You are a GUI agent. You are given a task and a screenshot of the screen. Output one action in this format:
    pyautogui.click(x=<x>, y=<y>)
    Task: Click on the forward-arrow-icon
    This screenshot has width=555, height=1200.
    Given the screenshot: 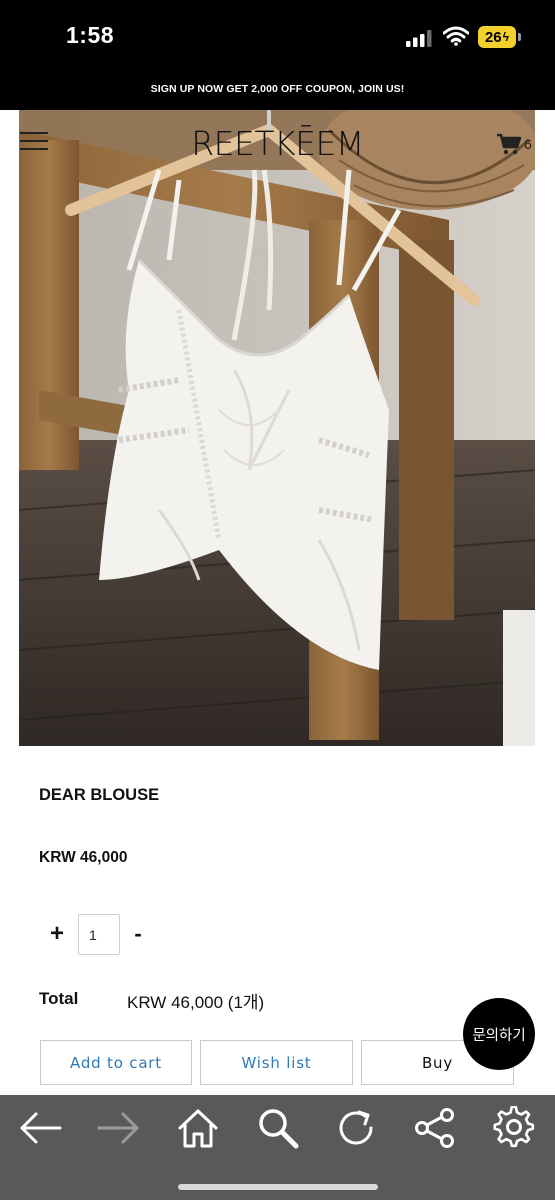 What is the action you would take?
    pyautogui.click(x=118, y=1128)
    